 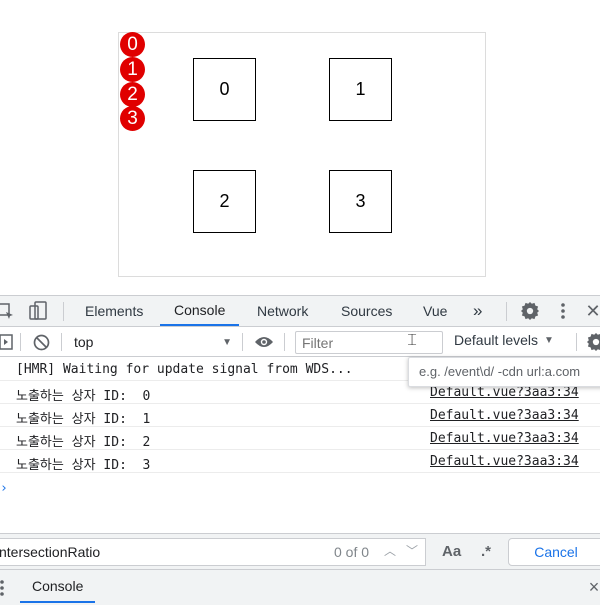 I want to click on close-drawer-icon: ×, so click(x=593, y=587).